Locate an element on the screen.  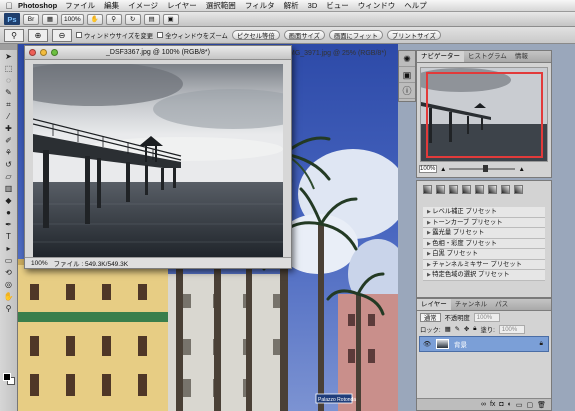
menu-window: ウィンドウ is located at coordinates (377, 5).